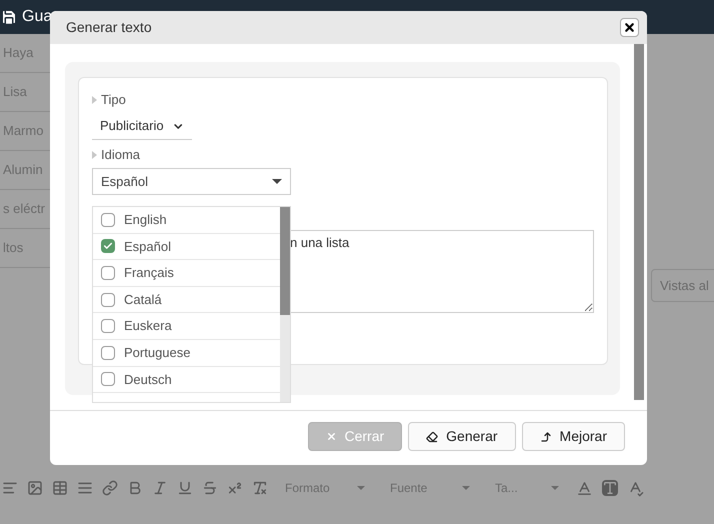  I want to click on tipo-select: Publicitario, so click(142, 126).